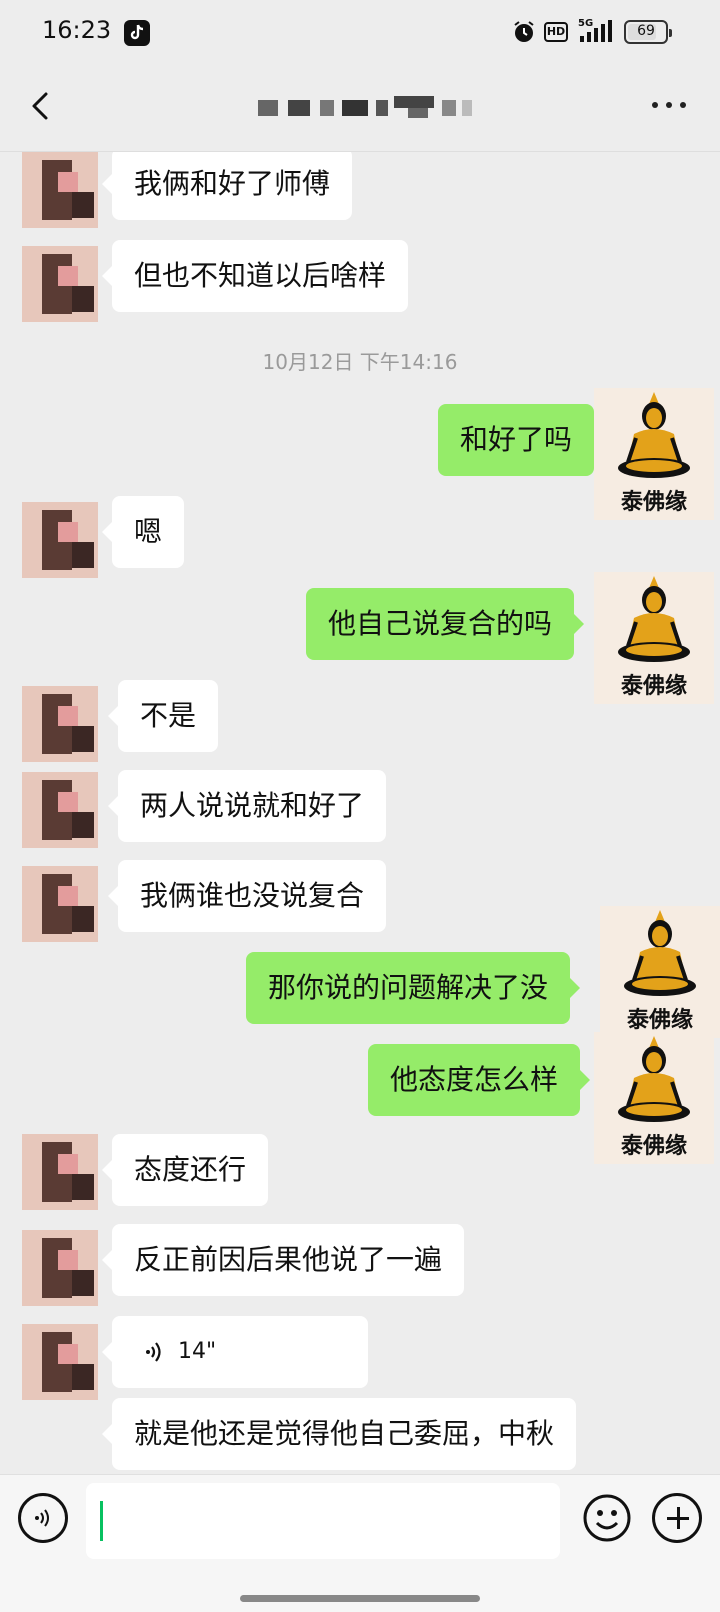 The image size is (720, 1612). What do you see at coordinates (585, 23) in the screenshot?
I see `network-label: 5G` at bounding box center [585, 23].